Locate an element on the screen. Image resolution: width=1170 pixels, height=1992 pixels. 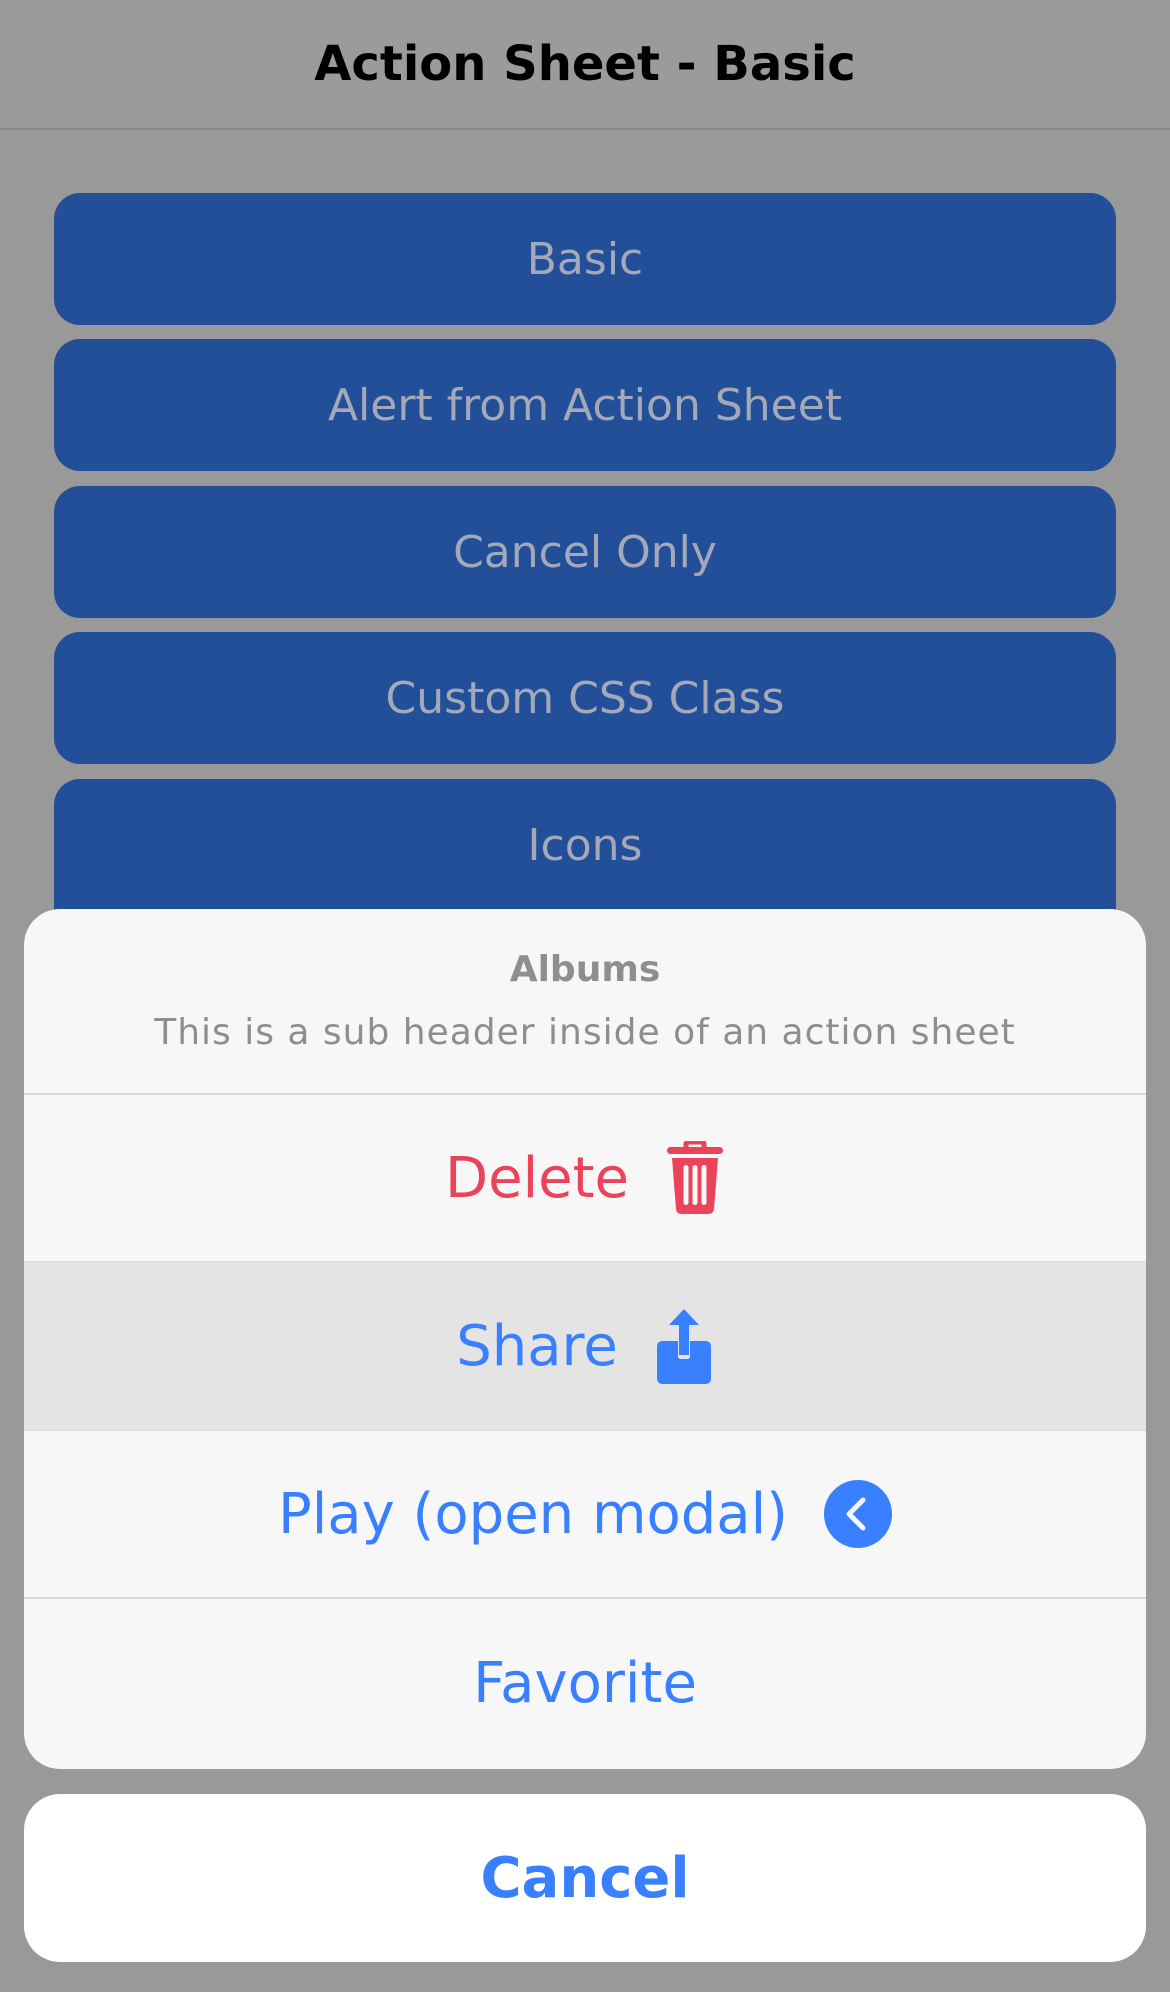
share-icon is located at coordinates (684, 1346).